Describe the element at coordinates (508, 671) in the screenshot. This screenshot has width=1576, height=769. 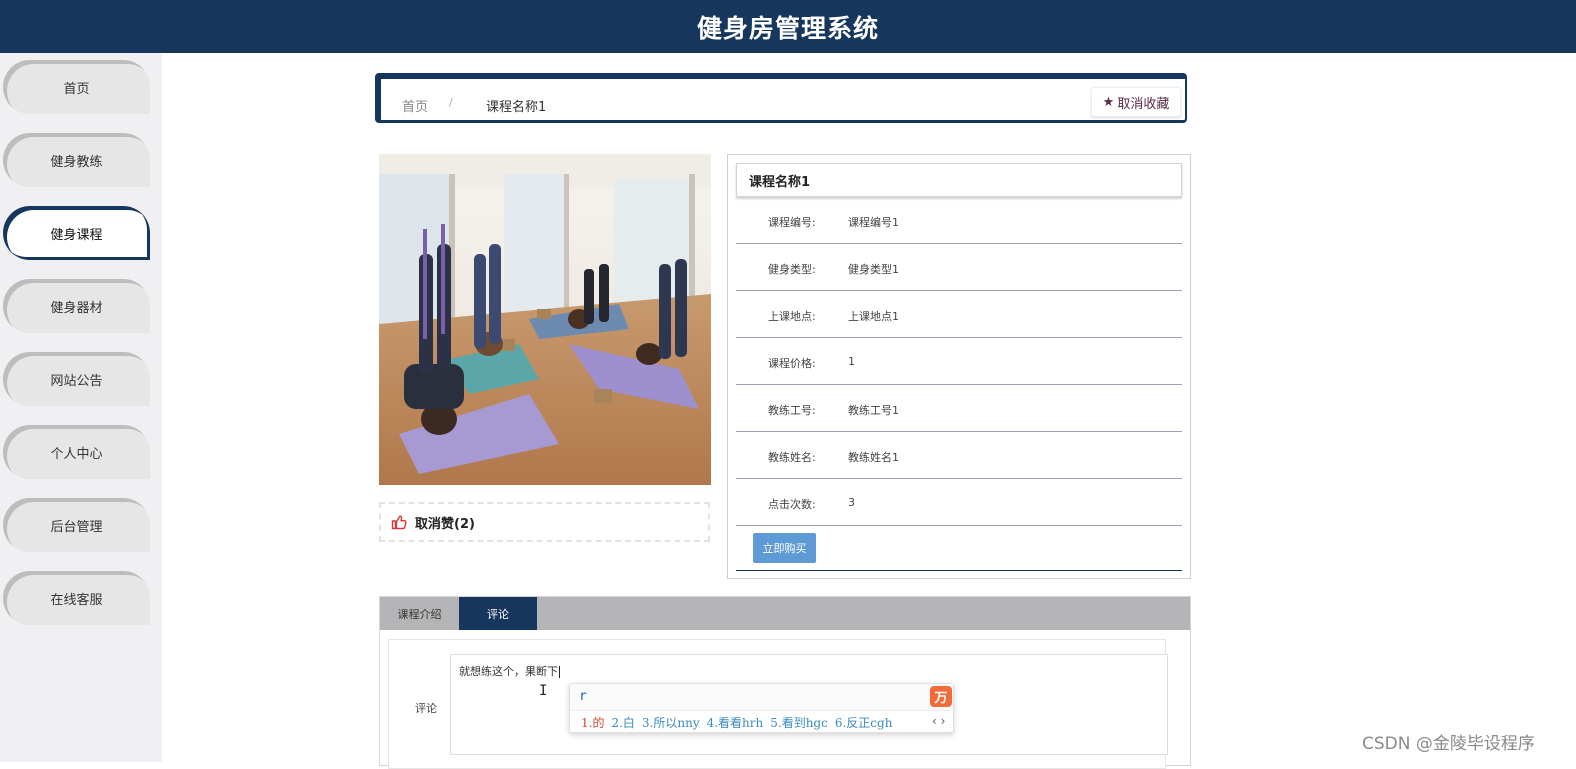
I see `comment-text: 就想练这个，果断下` at that location.